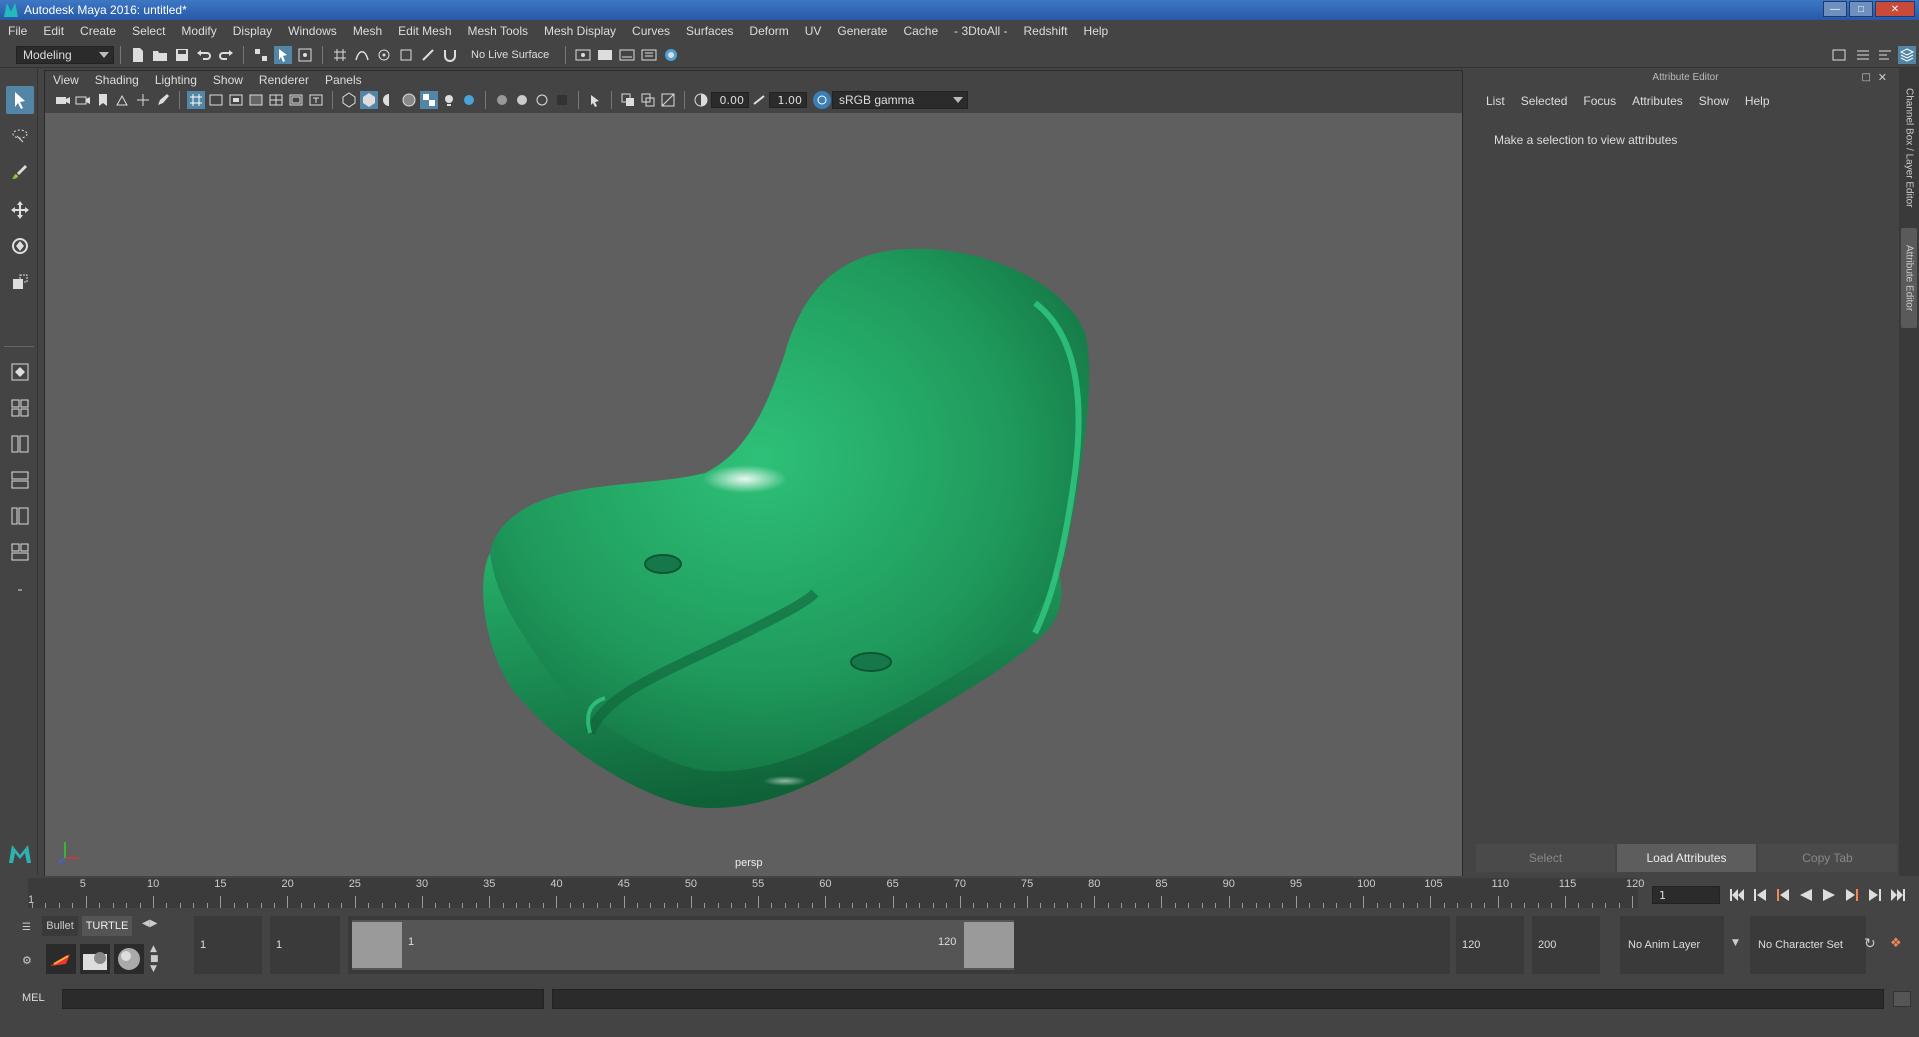 This screenshot has height=1037, width=1919. Describe the element at coordinates (1545, 858) in the screenshot. I see `select-button: Select` at that location.